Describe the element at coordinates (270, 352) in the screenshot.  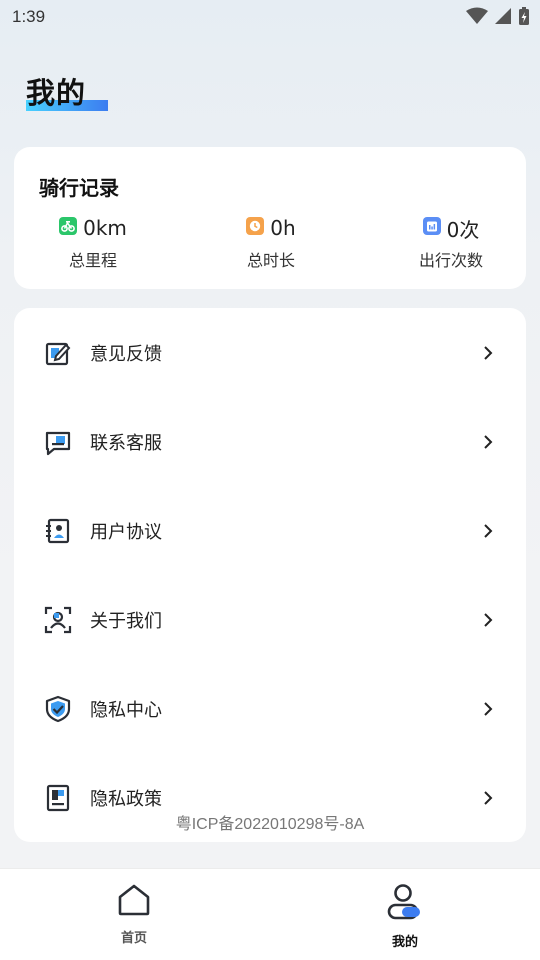
I see `menu-item-feedback: 意见反馈` at that location.